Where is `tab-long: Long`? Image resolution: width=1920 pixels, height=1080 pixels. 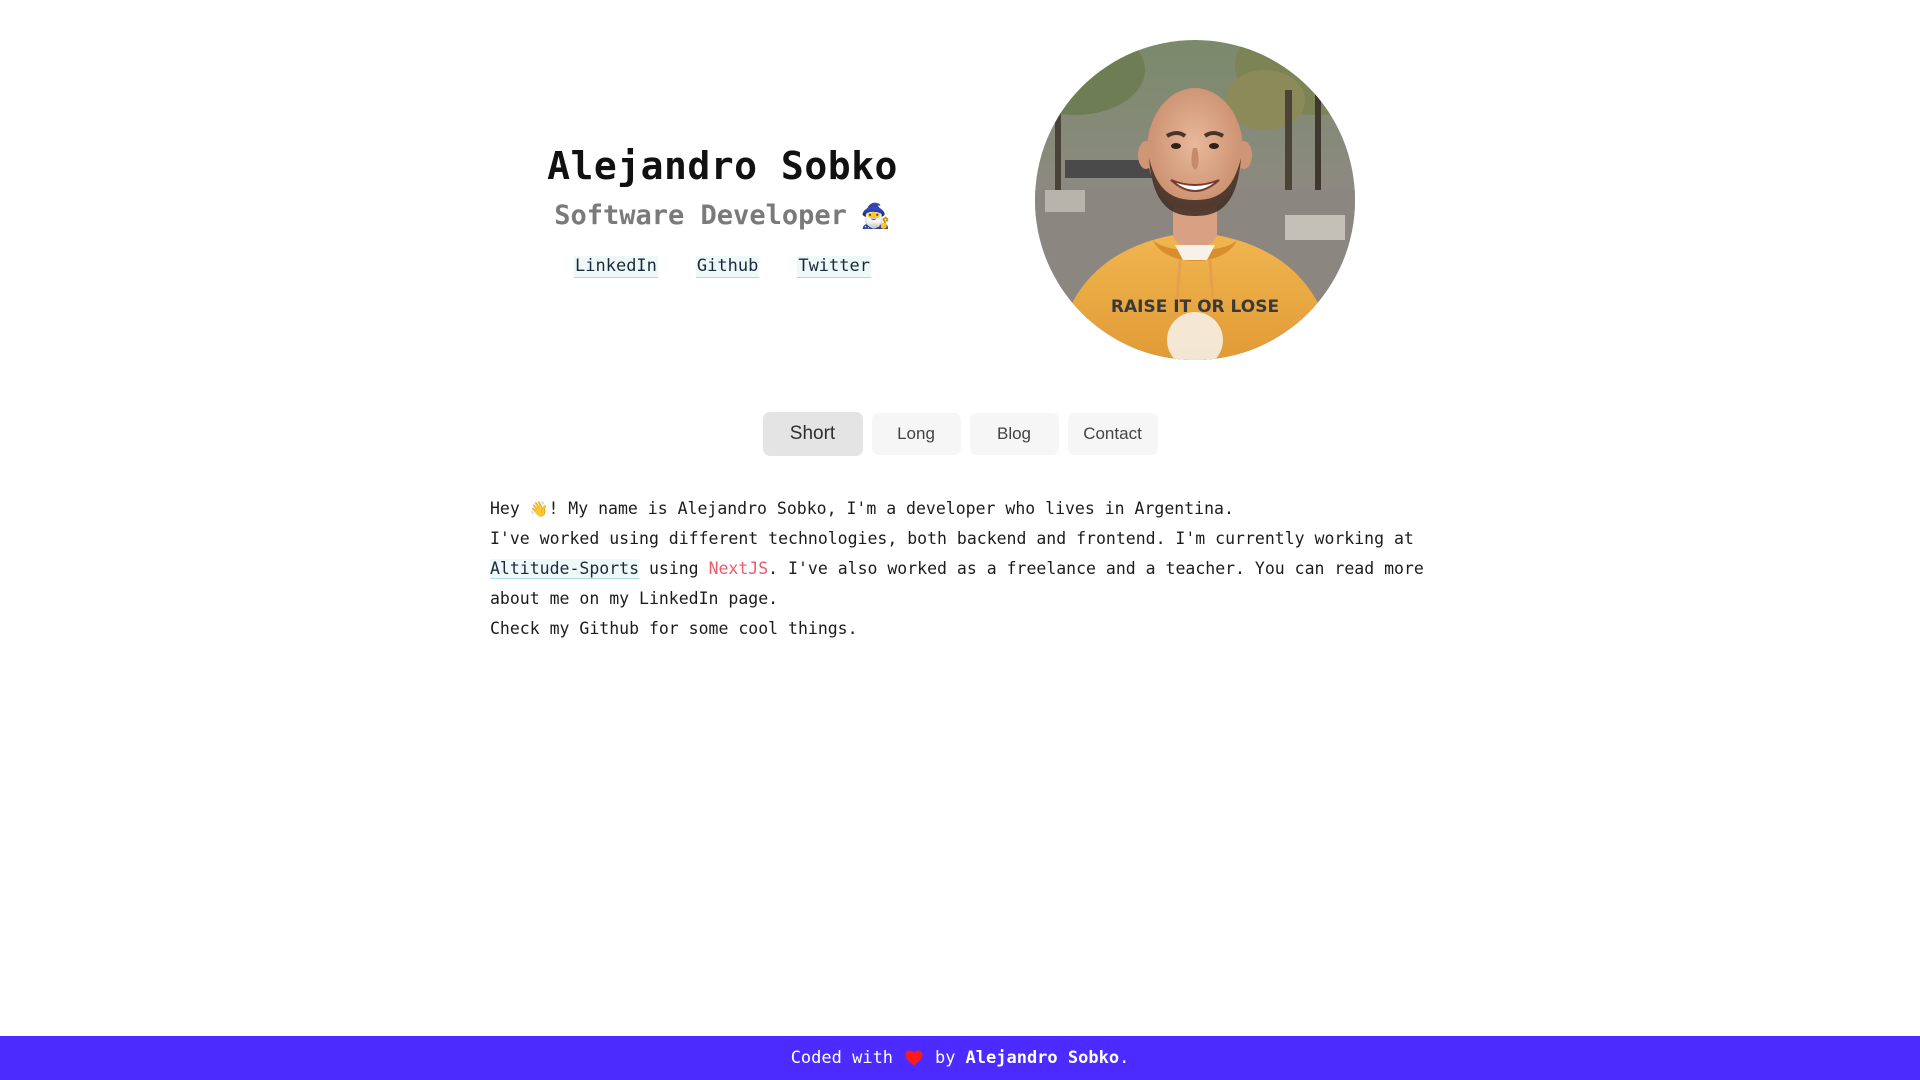
tab-long: Long is located at coordinates (916, 434).